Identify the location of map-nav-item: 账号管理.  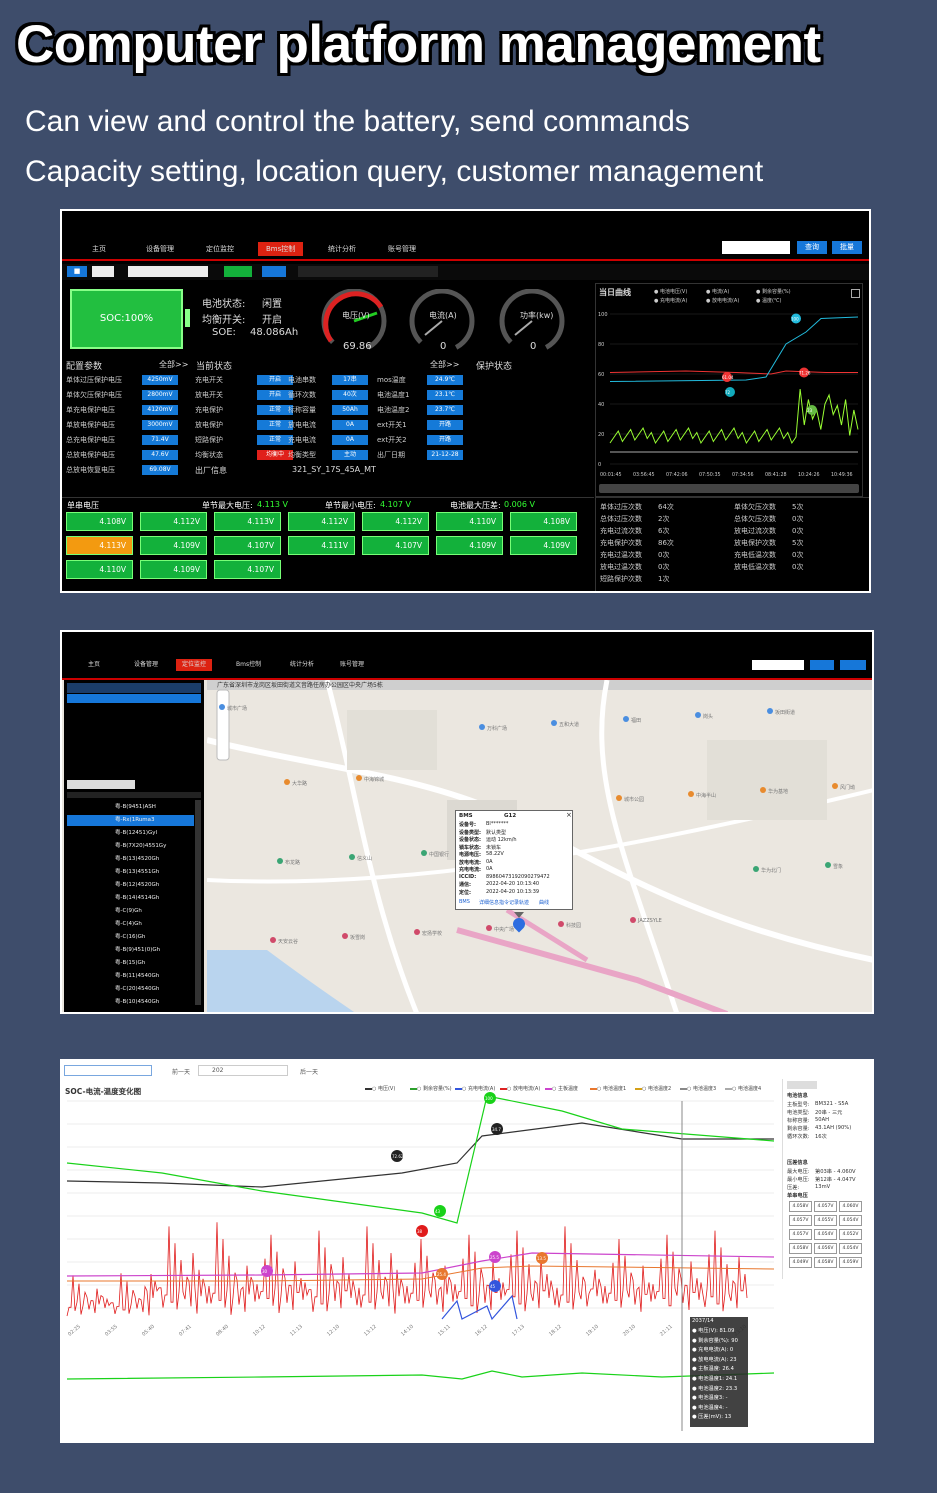
(352, 665).